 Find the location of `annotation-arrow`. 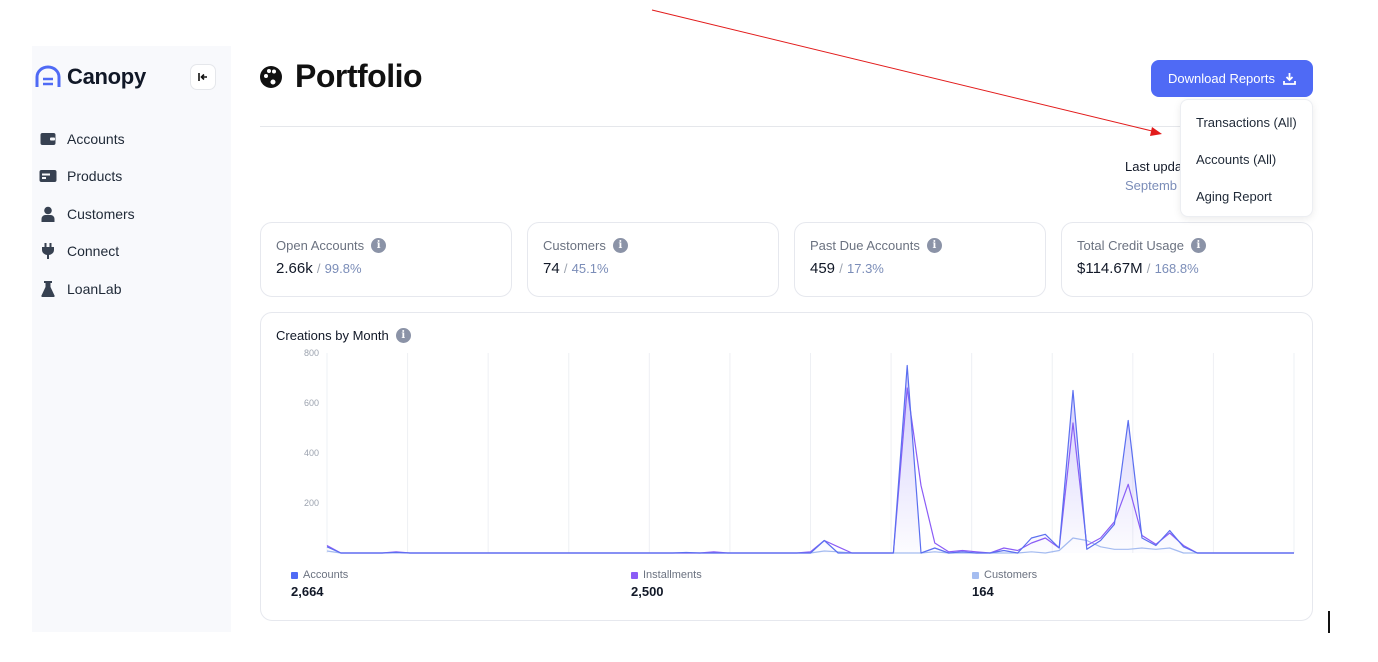

annotation-arrow is located at coordinates (906, 72).